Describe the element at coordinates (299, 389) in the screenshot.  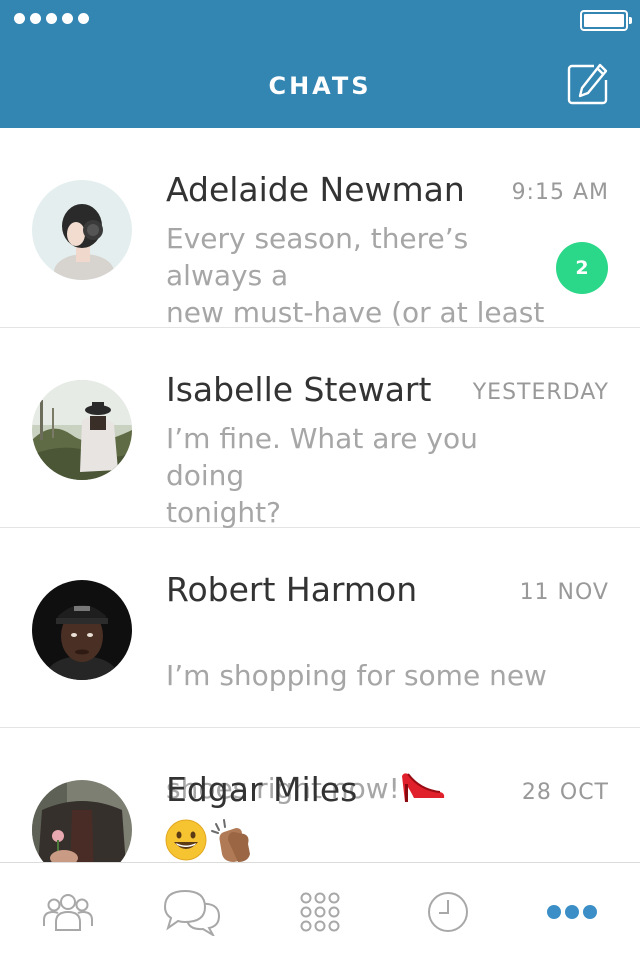
I see `contact-name: Isabelle Stewart` at that location.